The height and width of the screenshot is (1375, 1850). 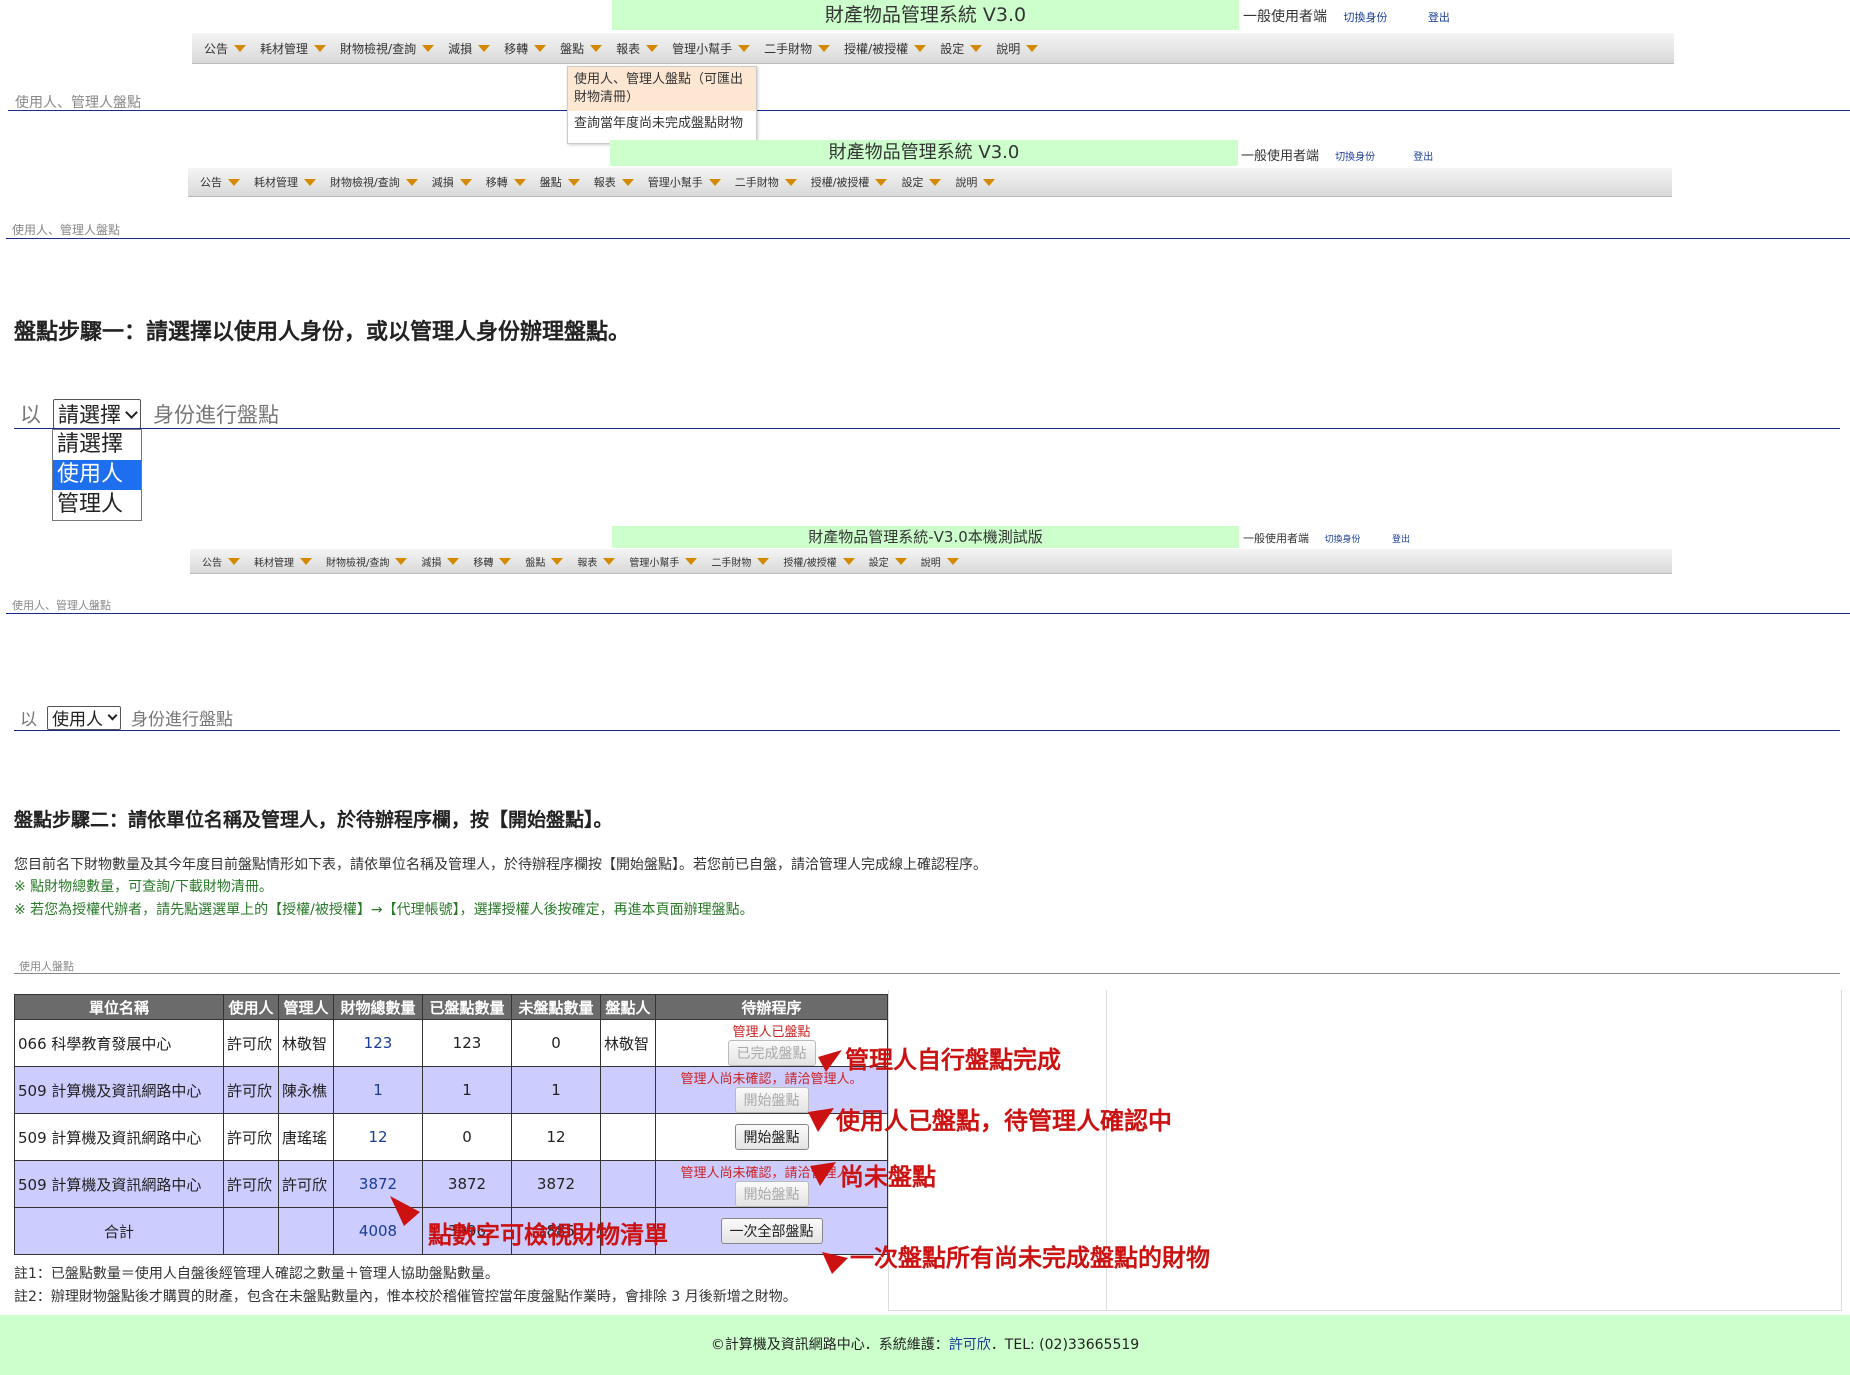 I want to click on cell-total-link: 12, so click(x=378, y=1137).